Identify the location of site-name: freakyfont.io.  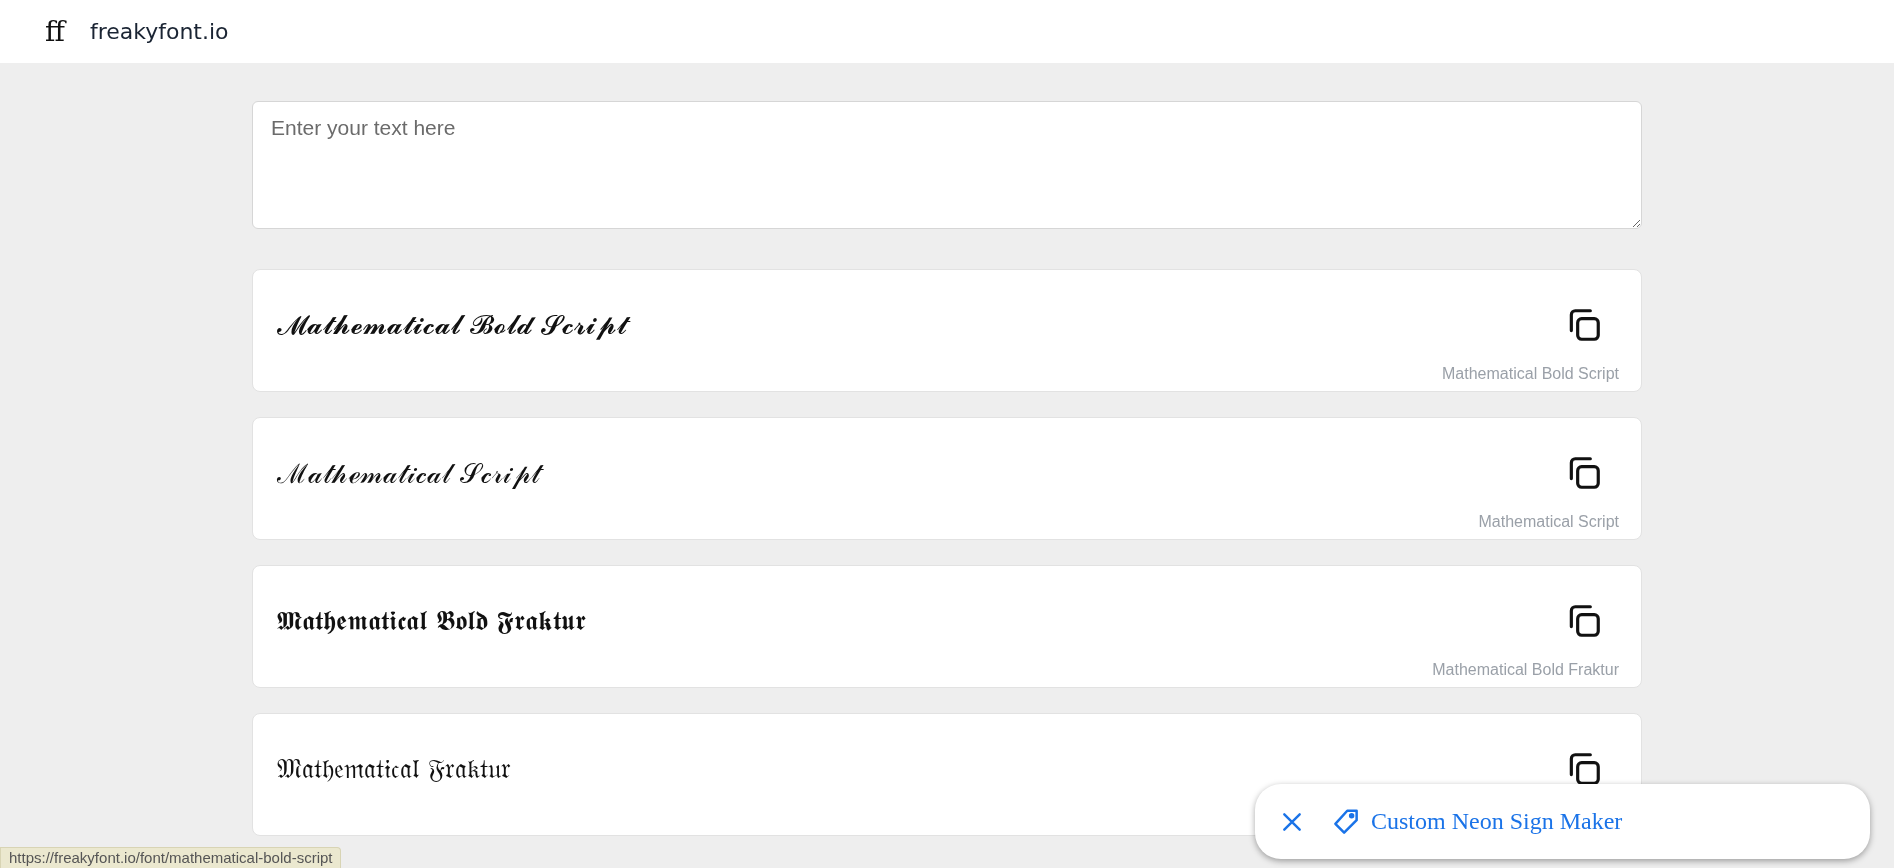
(159, 31).